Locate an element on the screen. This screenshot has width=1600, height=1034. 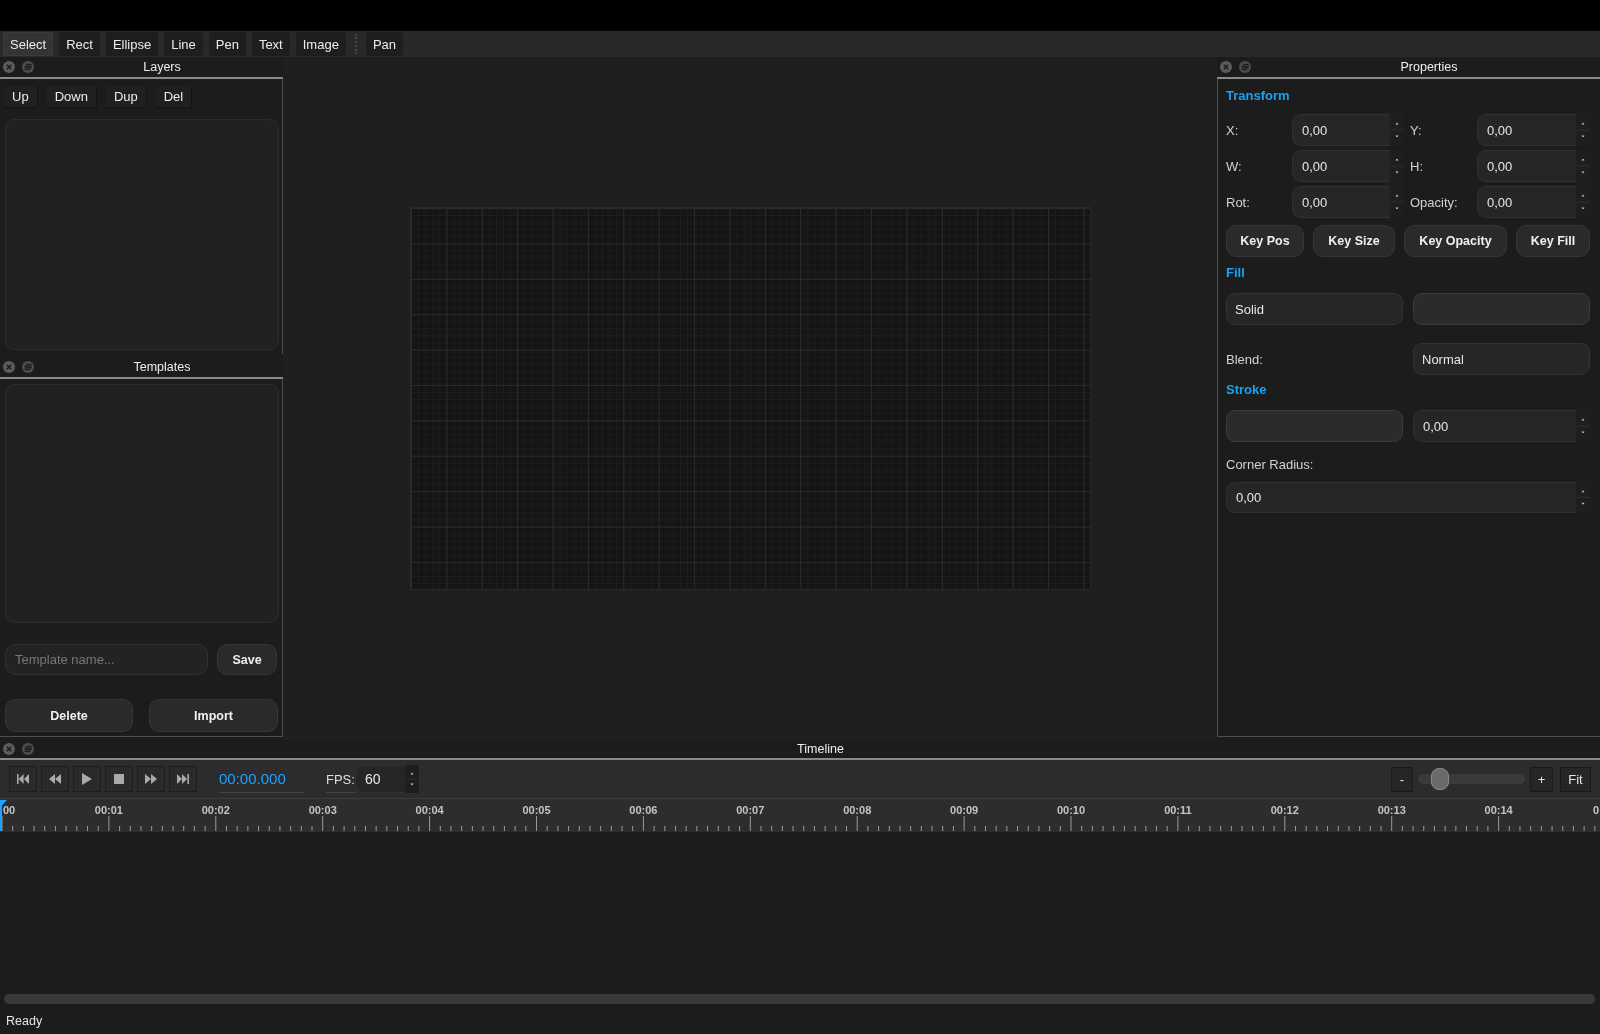
panel-title: Templates is located at coordinates (162, 367).